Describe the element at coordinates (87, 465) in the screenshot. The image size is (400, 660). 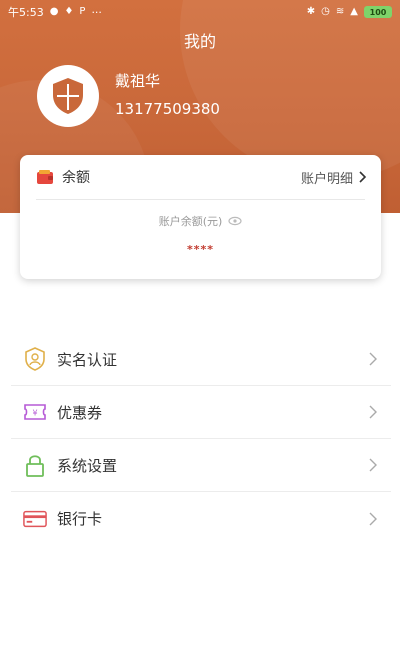
I see `menu-label: 系统设置` at that location.